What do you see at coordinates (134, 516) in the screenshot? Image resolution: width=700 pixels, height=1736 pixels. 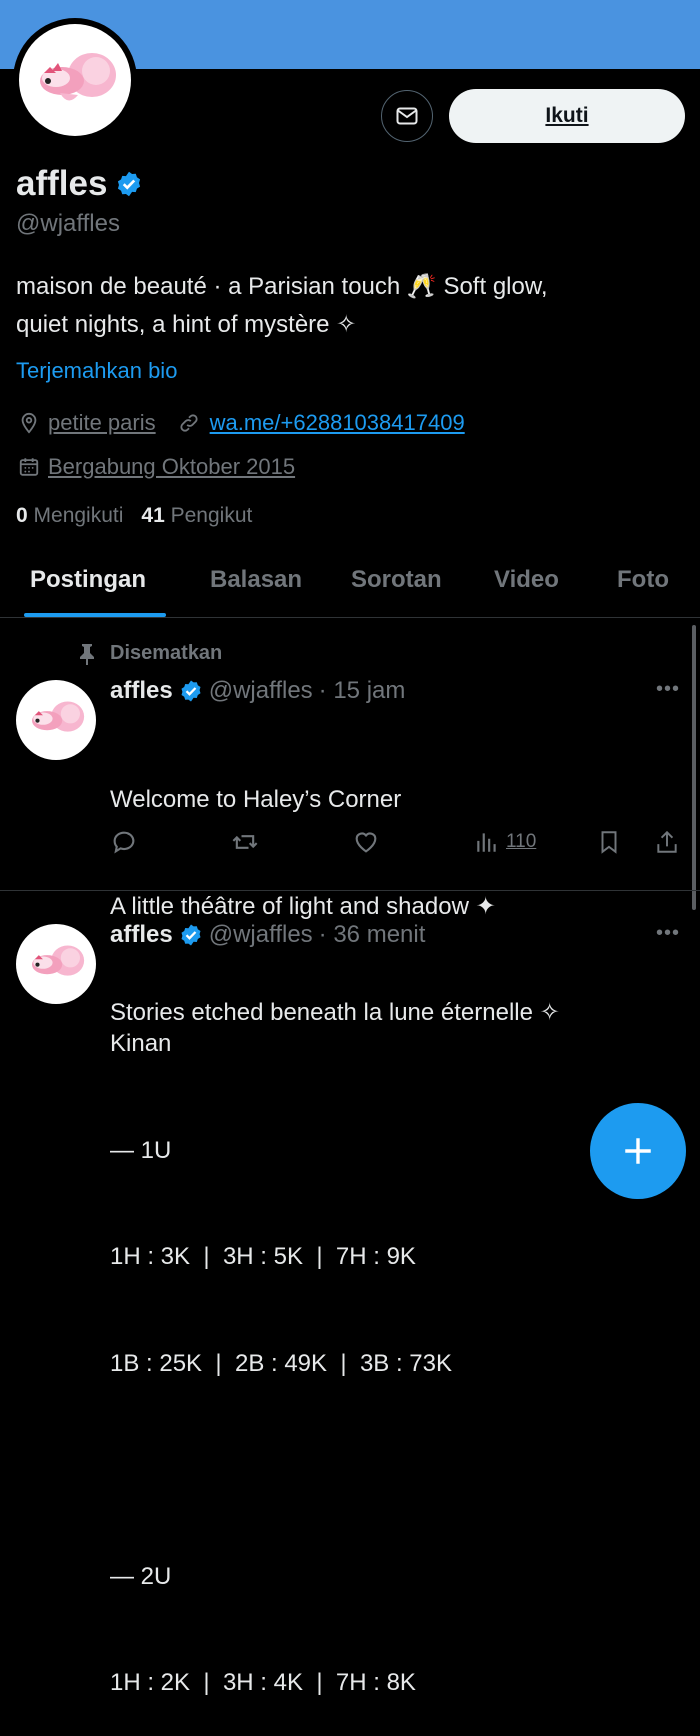 I see `follow-stats: 0 Mengikuti 41 Pengikut` at bounding box center [134, 516].